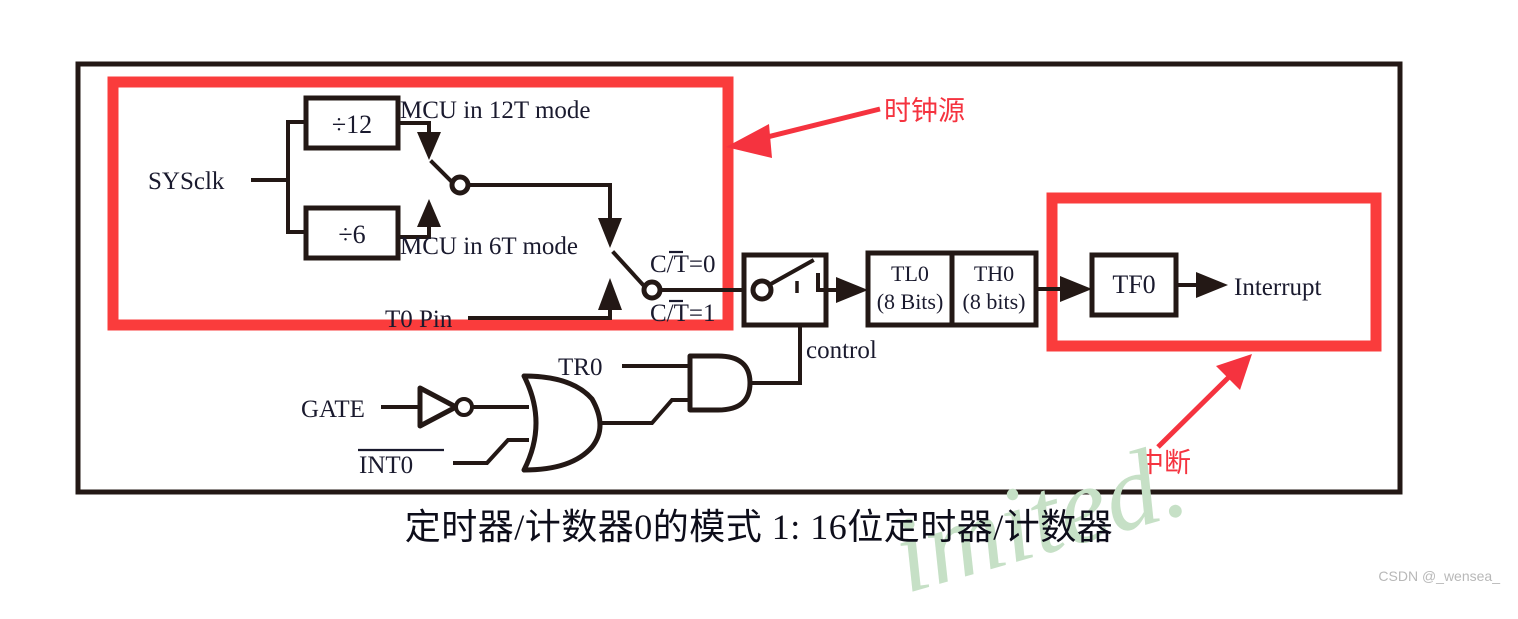 This screenshot has width=1518, height=619. What do you see at coordinates (817, 124) in the screenshot?
I see `annotation-clock-source-arrow-line` at bounding box center [817, 124].